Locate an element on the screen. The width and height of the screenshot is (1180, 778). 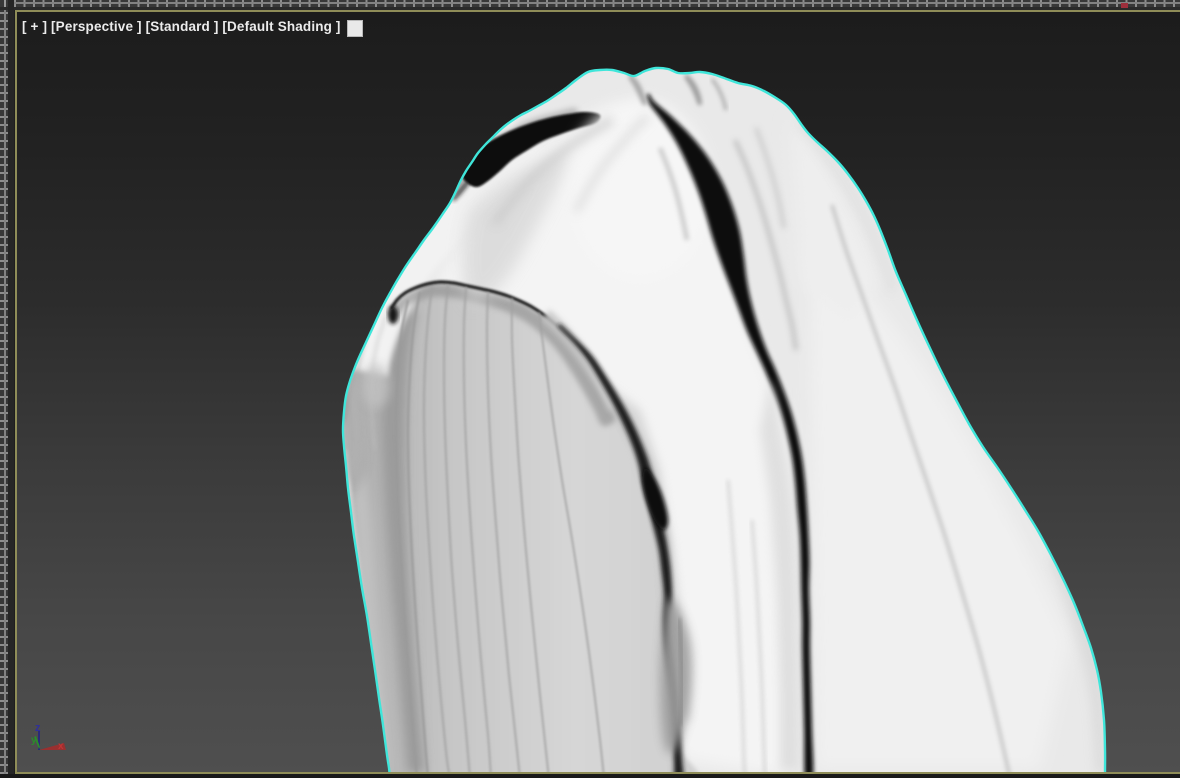
svg-text: y is located at coordinates (34, 740).